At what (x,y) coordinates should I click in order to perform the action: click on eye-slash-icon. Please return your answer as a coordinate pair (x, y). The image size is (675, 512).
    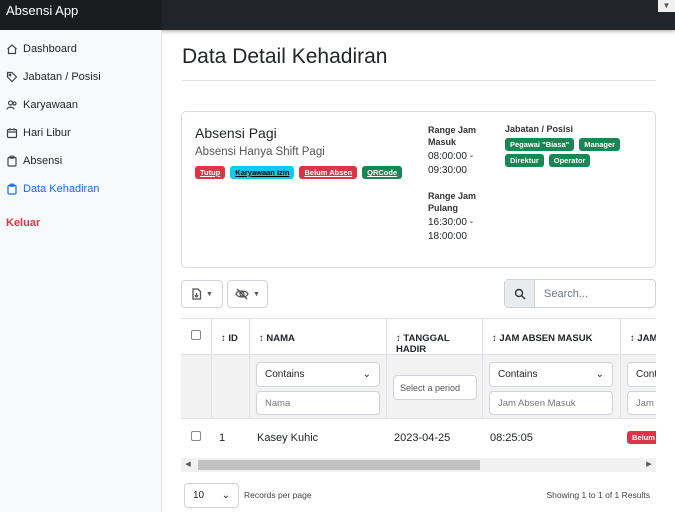
    Looking at the image, I should click on (242, 294).